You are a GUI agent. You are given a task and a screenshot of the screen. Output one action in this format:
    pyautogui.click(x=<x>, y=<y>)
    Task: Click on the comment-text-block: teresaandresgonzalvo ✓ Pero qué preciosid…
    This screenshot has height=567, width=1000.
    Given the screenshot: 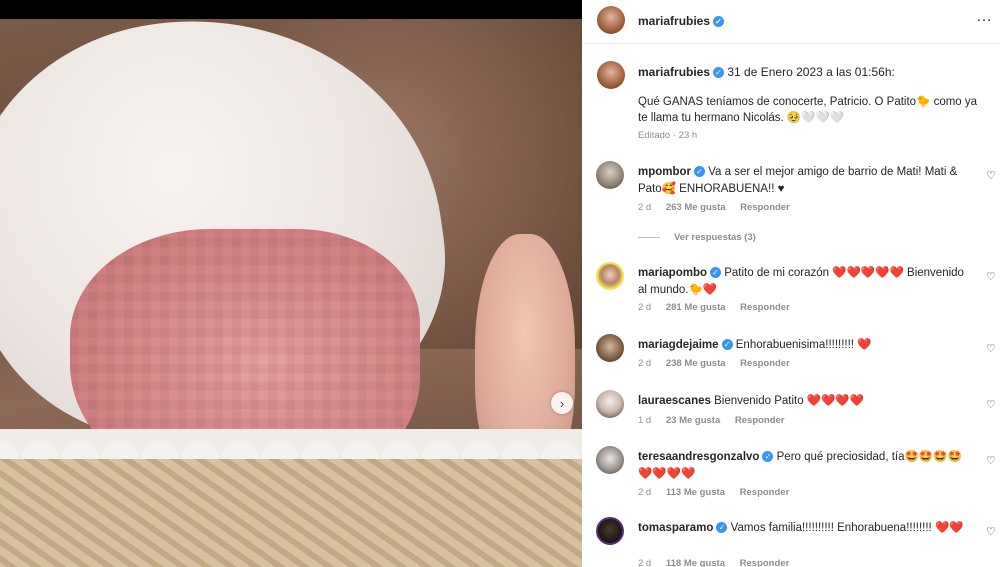 What is the action you would take?
    pyautogui.click(x=803, y=466)
    